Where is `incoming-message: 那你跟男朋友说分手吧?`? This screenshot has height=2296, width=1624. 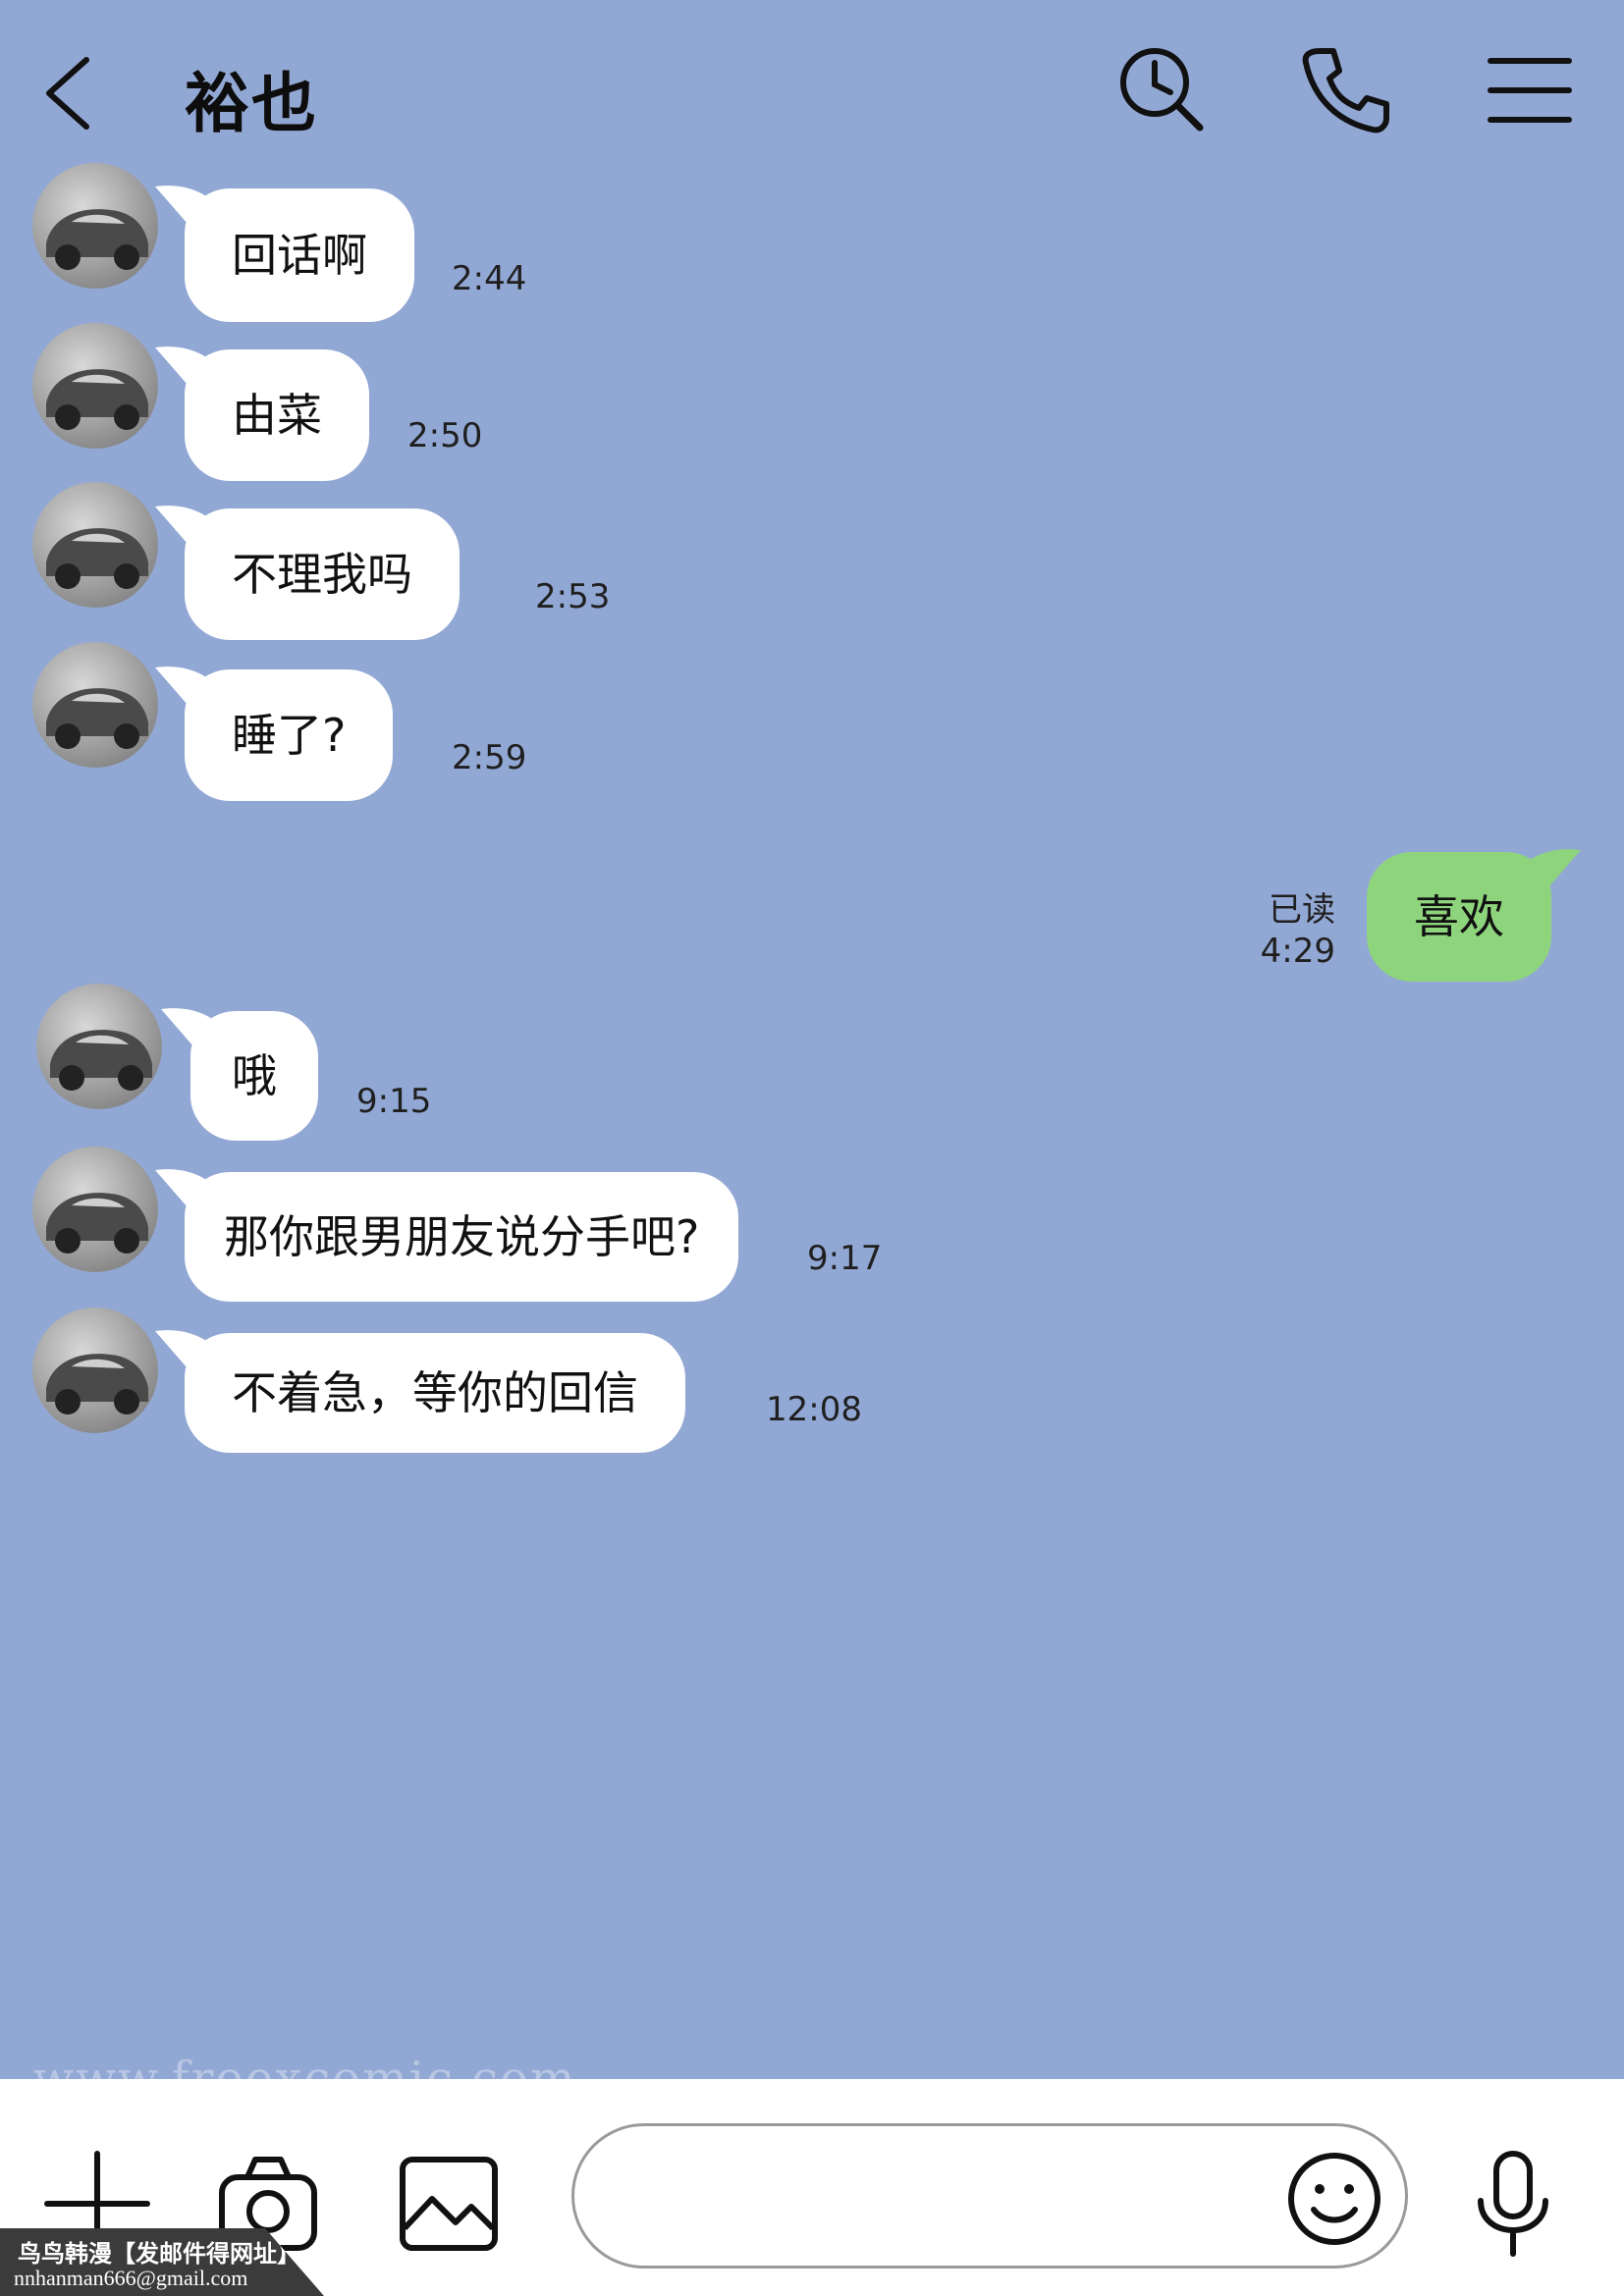
incoming-message: 那你跟男朋友说分手吧? is located at coordinates (447, 1235).